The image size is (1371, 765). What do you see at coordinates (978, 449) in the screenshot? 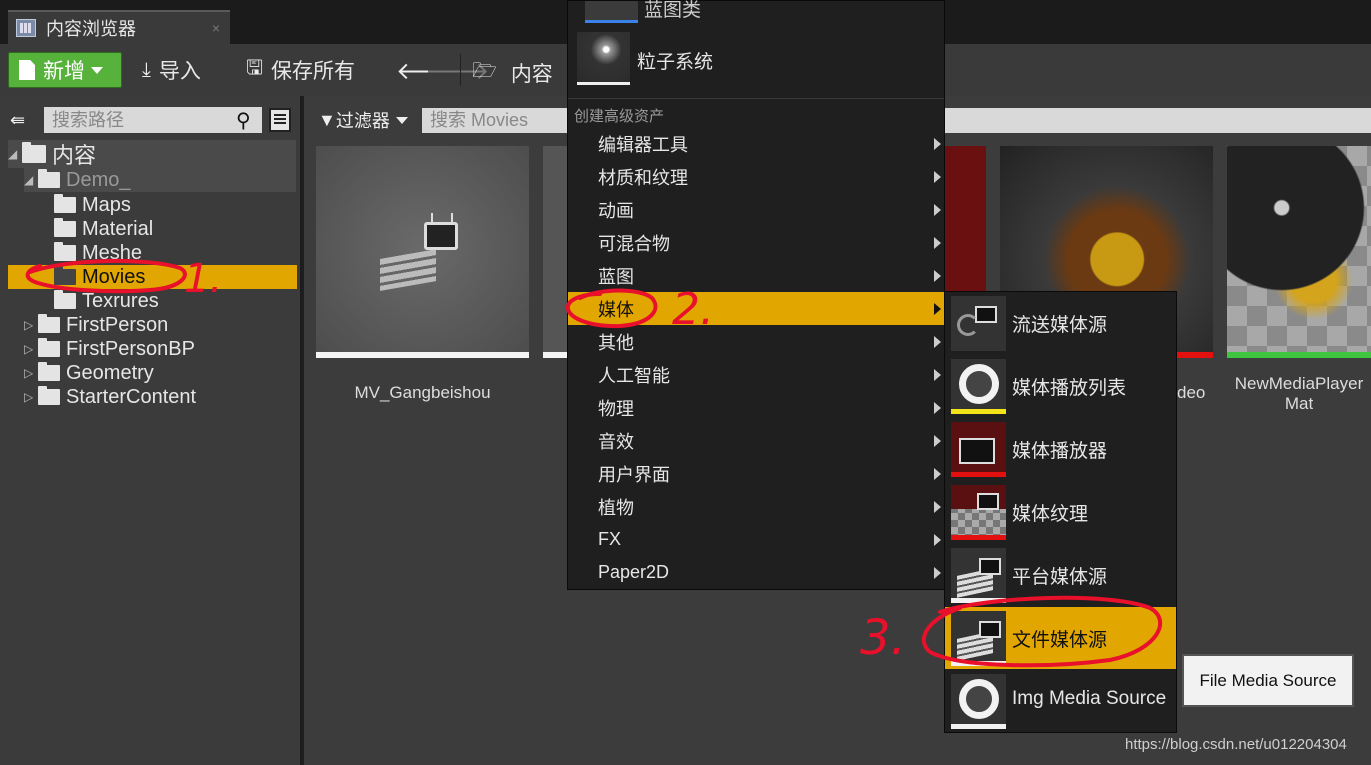
I see `media-player-icon` at bounding box center [978, 449].